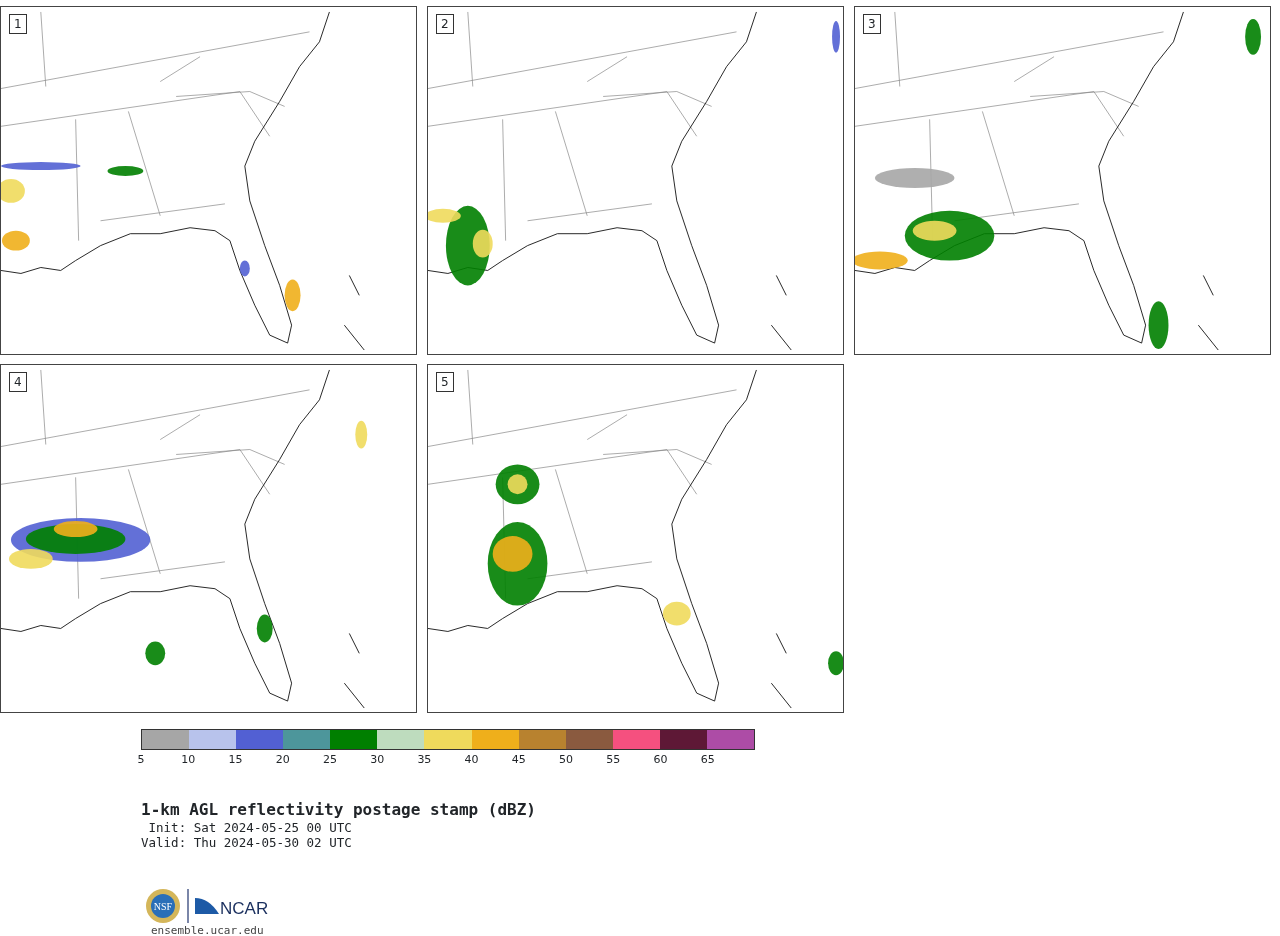  What do you see at coordinates (339, 810) in the screenshot?
I see `figure-title: 1-km AGL reflectivity postage stamp (dBZ)` at bounding box center [339, 810].